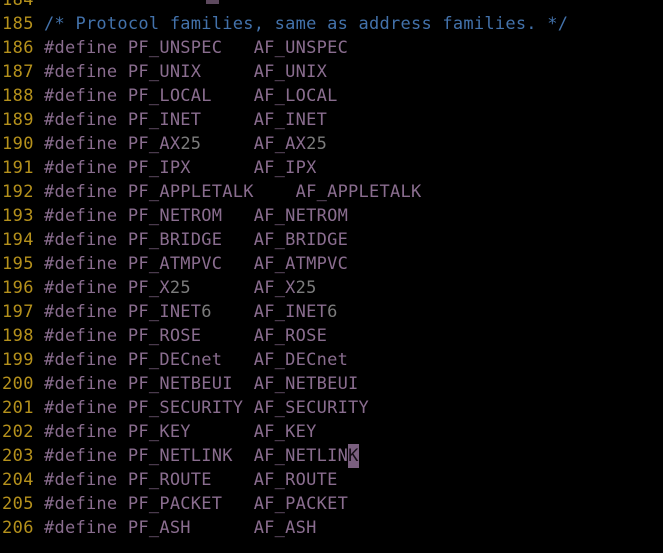 The height and width of the screenshot is (553, 663). What do you see at coordinates (18, 5) in the screenshot?
I see `line-number: 184` at bounding box center [18, 5].